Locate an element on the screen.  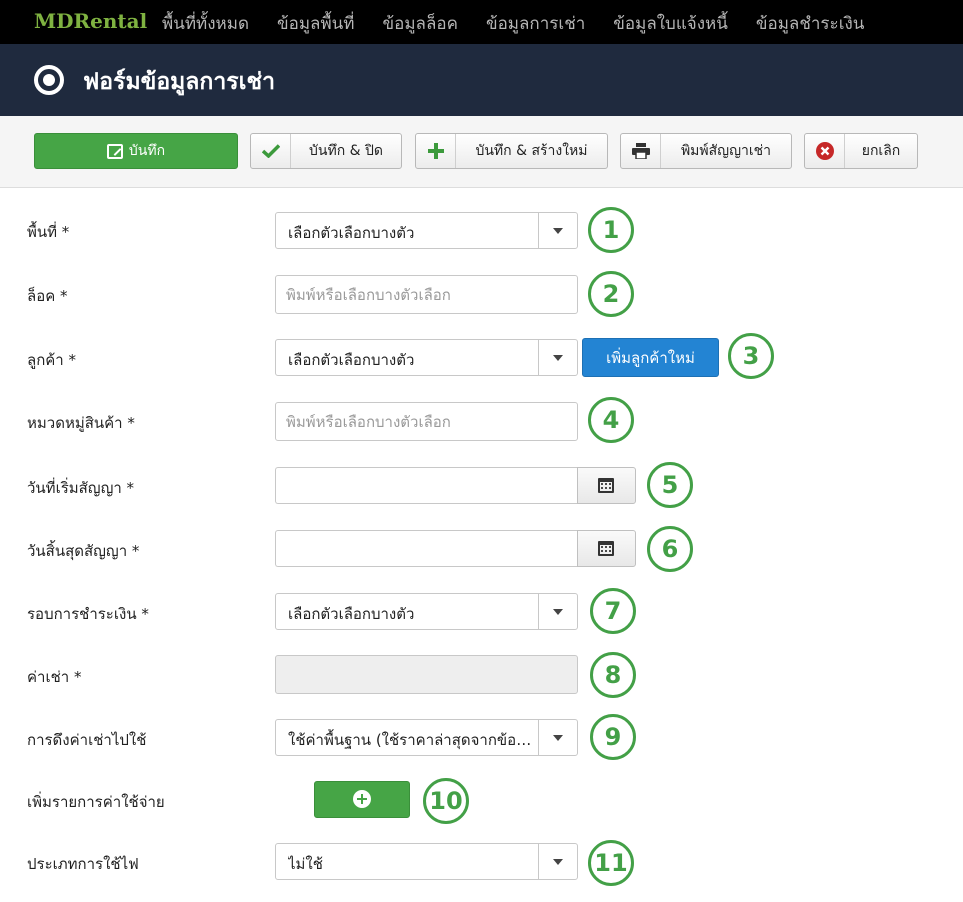
plus-circle-icon is located at coordinates (362, 799).